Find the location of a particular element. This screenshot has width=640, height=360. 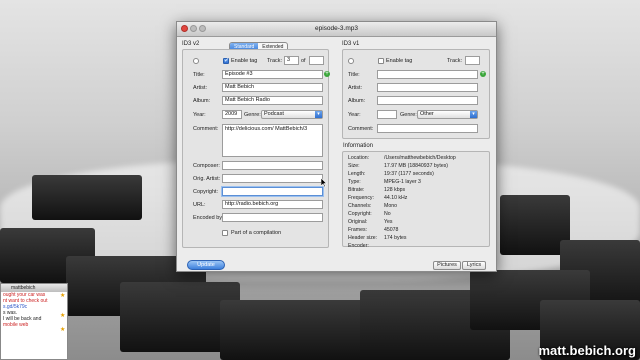

information-header: Information is located at coordinates (358, 146).